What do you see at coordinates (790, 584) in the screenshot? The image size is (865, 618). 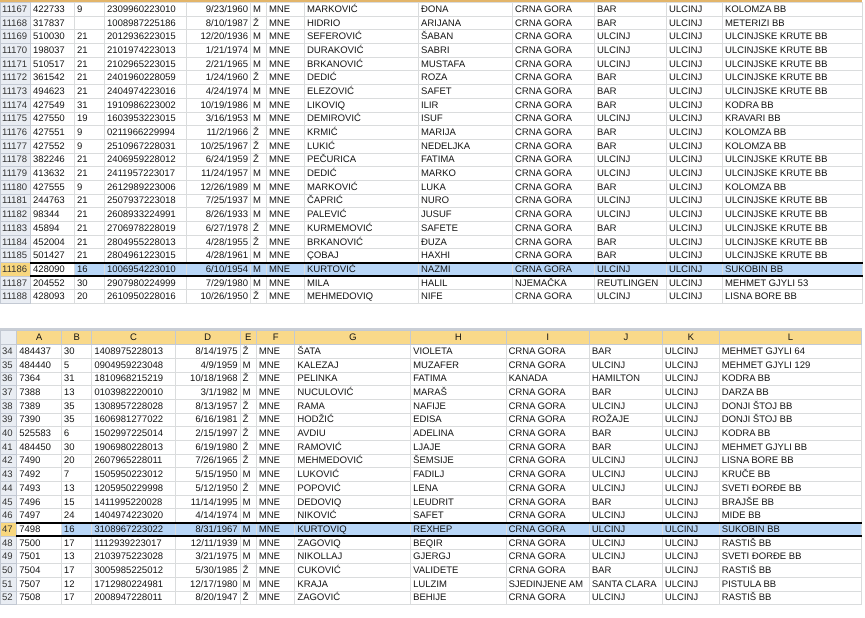 I see `table-cell: PISTULA BB` at bounding box center [790, 584].